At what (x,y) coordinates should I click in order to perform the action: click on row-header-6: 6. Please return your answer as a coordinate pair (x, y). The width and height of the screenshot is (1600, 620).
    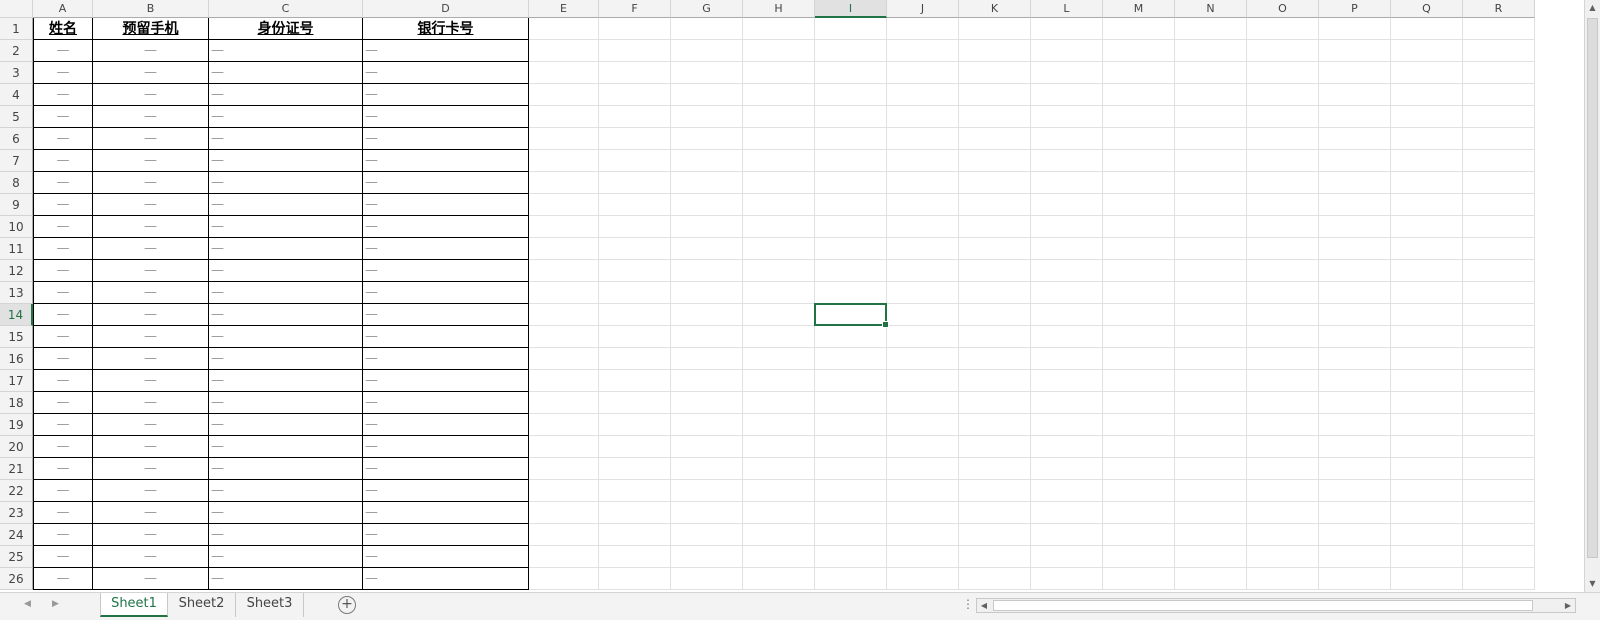
    Looking at the image, I should click on (16, 139).